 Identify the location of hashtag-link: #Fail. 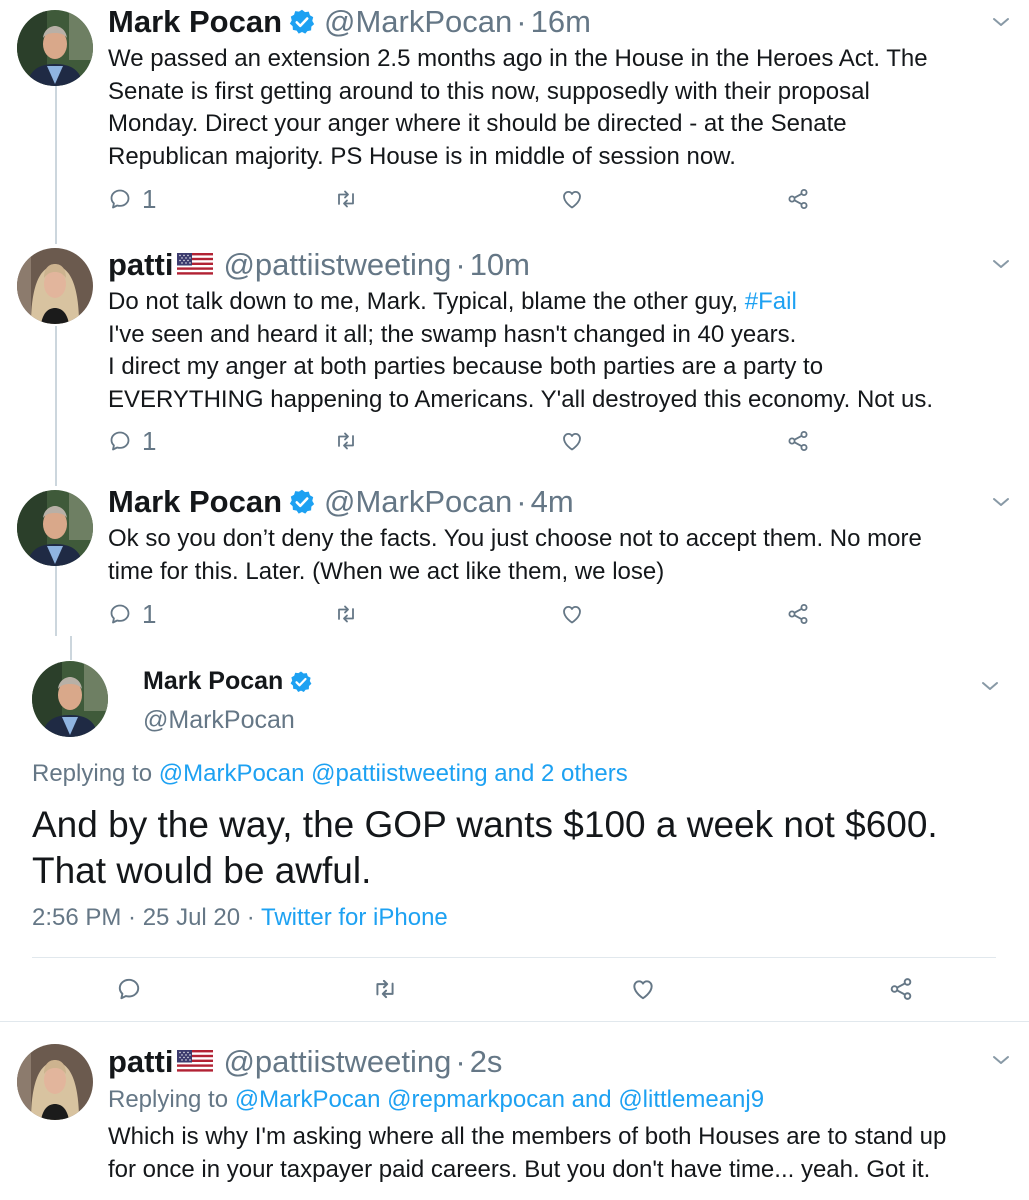
(771, 301).